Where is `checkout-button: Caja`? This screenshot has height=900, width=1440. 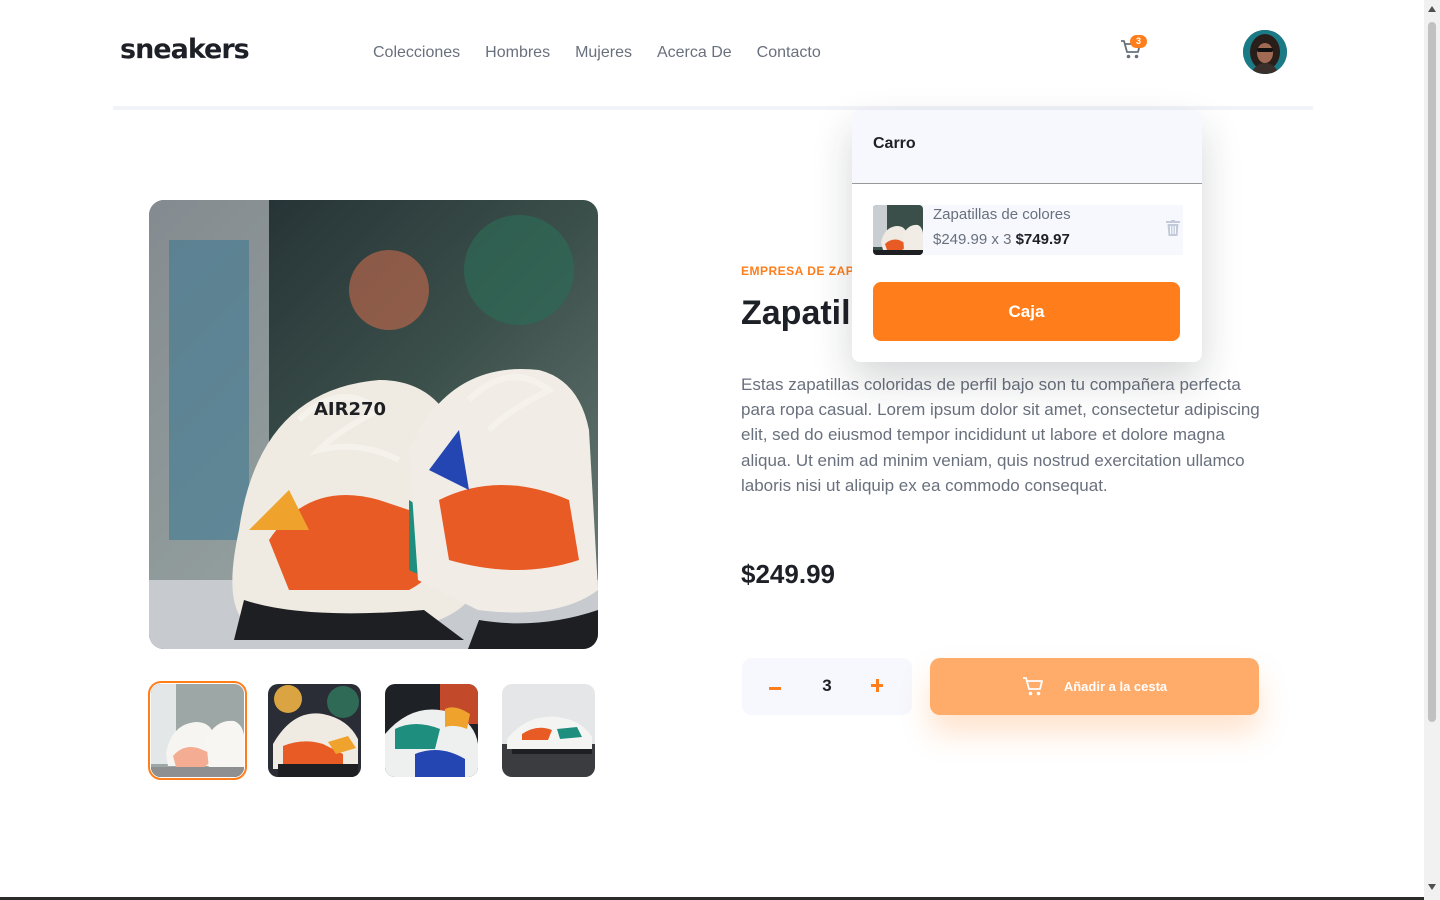 checkout-button: Caja is located at coordinates (1026, 311).